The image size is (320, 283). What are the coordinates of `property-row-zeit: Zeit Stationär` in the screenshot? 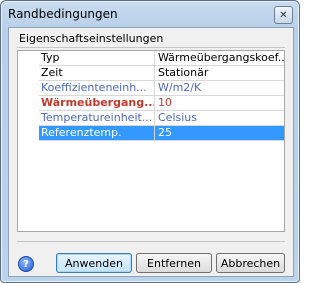 It's located at (151, 73).